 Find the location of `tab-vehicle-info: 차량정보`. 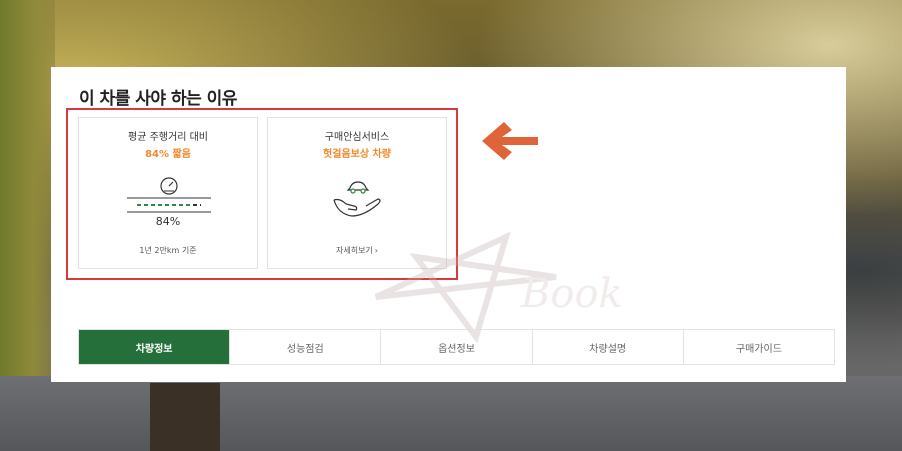

tab-vehicle-info: 차량정보 is located at coordinates (155, 347).